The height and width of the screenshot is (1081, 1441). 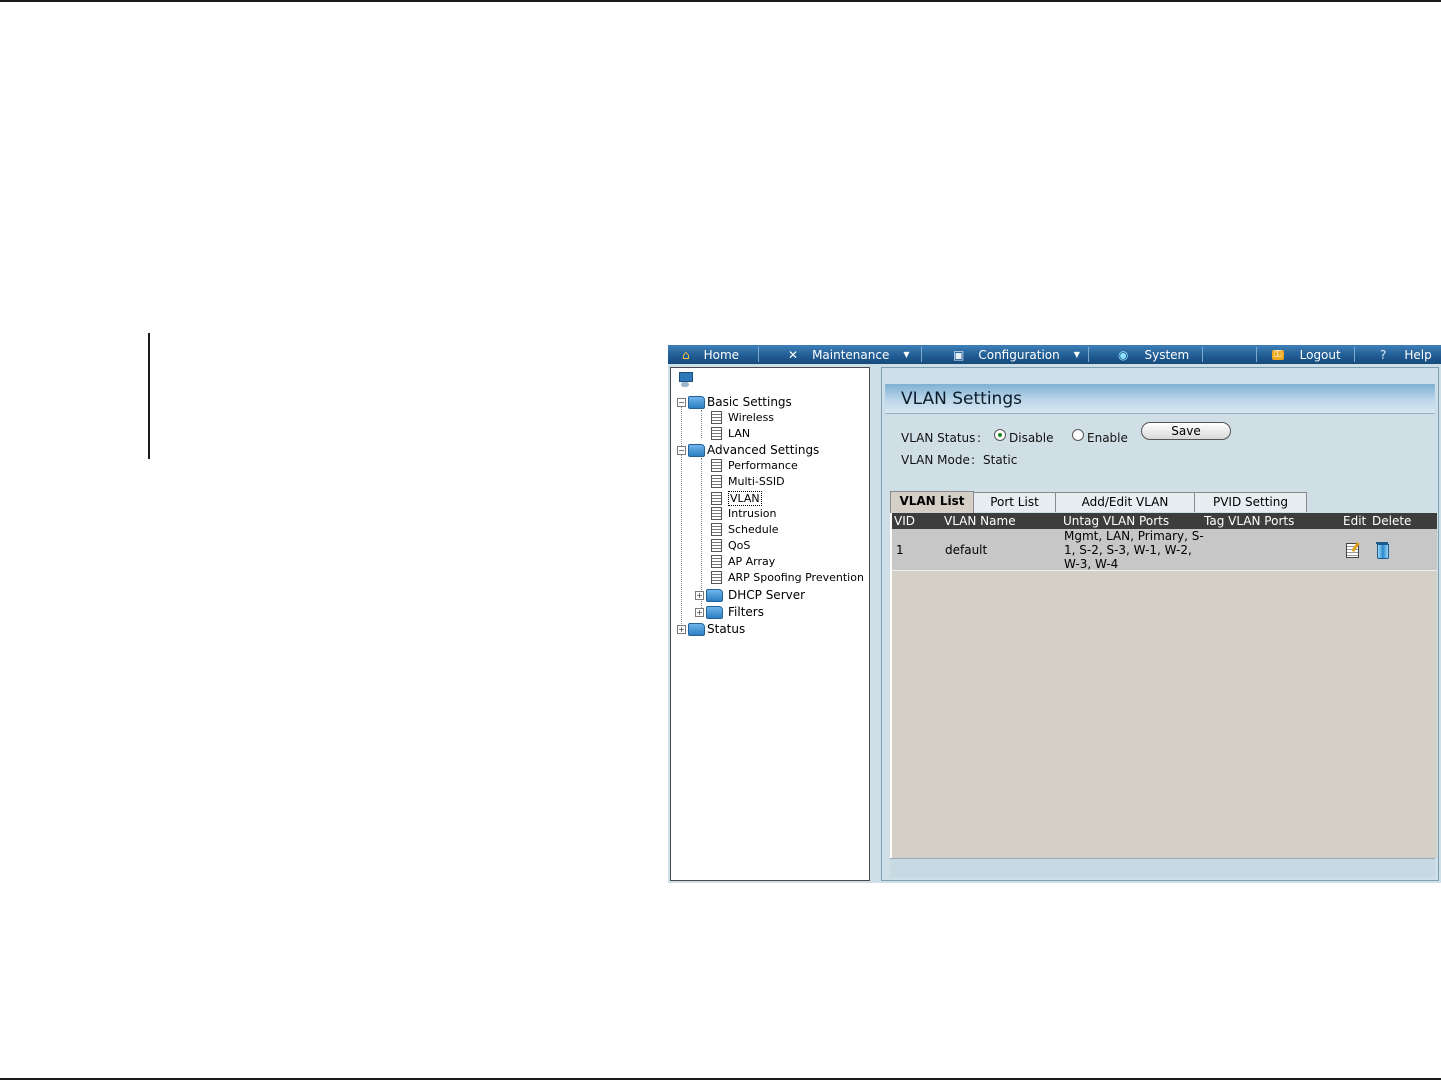 I want to click on tree-label: Basic Settings, so click(x=749, y=402).